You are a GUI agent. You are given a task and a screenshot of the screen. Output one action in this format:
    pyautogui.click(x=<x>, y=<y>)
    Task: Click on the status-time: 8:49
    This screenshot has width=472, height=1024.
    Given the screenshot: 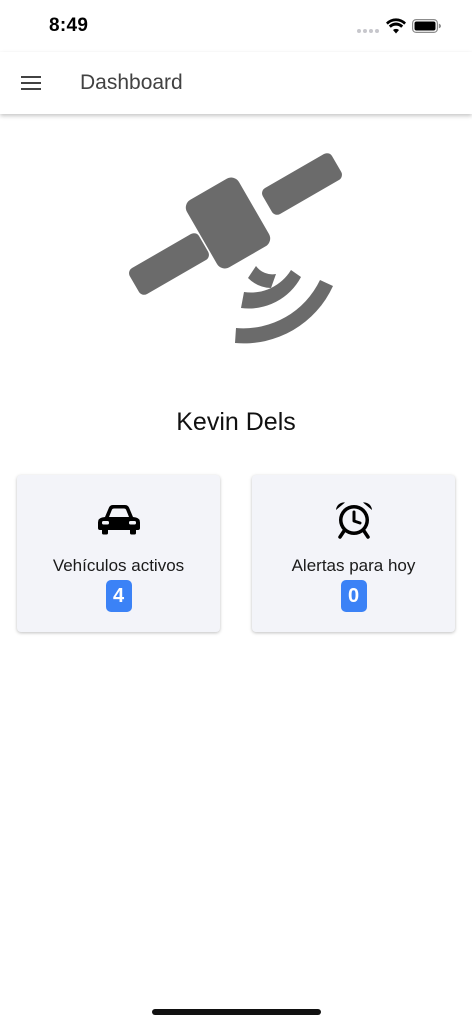 What is the action you would take?
    pyautogui.click(x=69, y=25)
    